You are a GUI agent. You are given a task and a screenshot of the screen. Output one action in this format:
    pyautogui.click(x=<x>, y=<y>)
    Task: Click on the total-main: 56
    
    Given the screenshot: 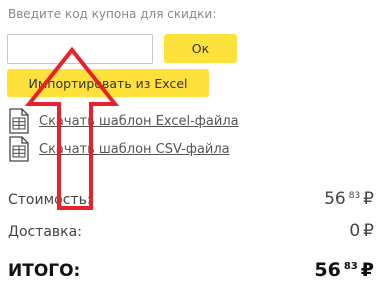 What is the action you would take?
    pyautogui.click(x=327, y=270)
    